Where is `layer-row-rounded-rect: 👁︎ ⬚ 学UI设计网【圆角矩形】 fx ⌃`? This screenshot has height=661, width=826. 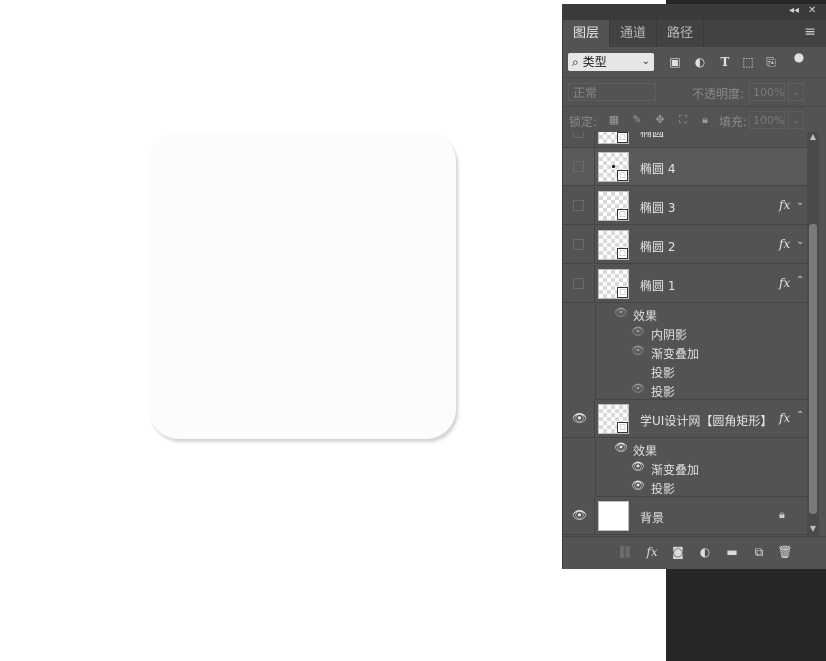 layer-row-rounded-rect: 👁︎ ⬚ 学UI设计网【圆角矩形】 fx ⌃ is located at coordinates (685, 419).